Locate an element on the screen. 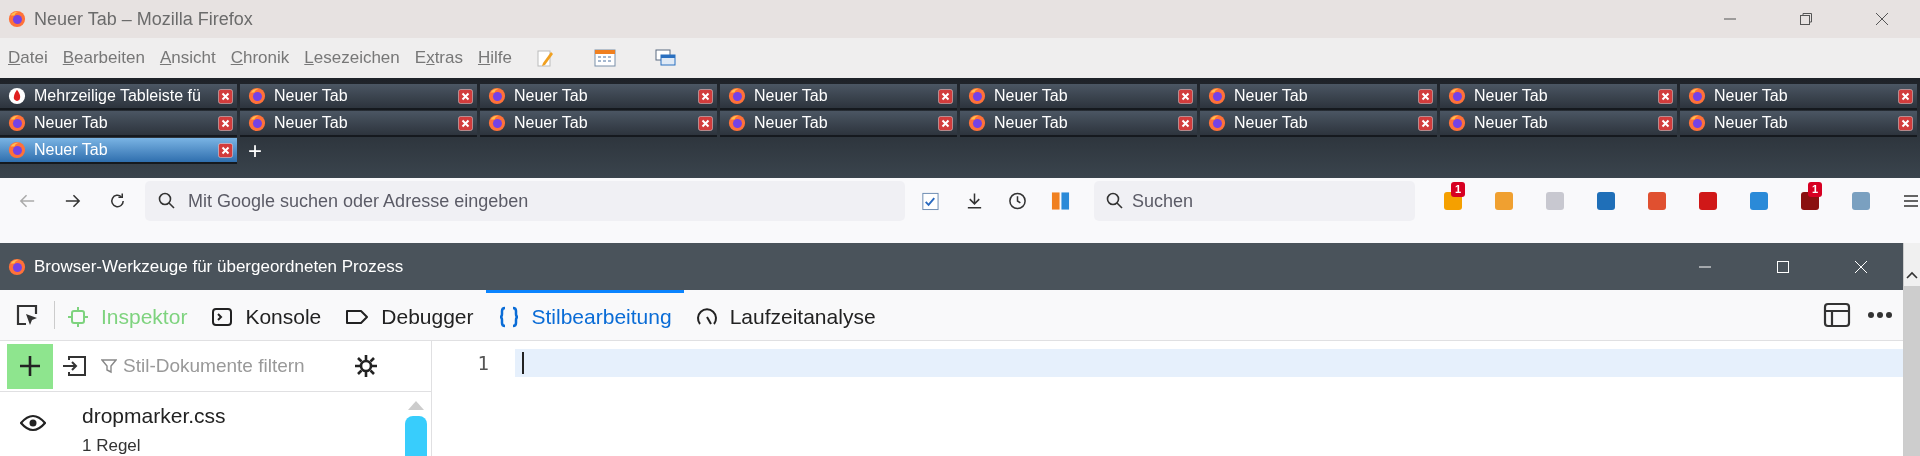  columns-icon is located at coordinates (1060, 201).